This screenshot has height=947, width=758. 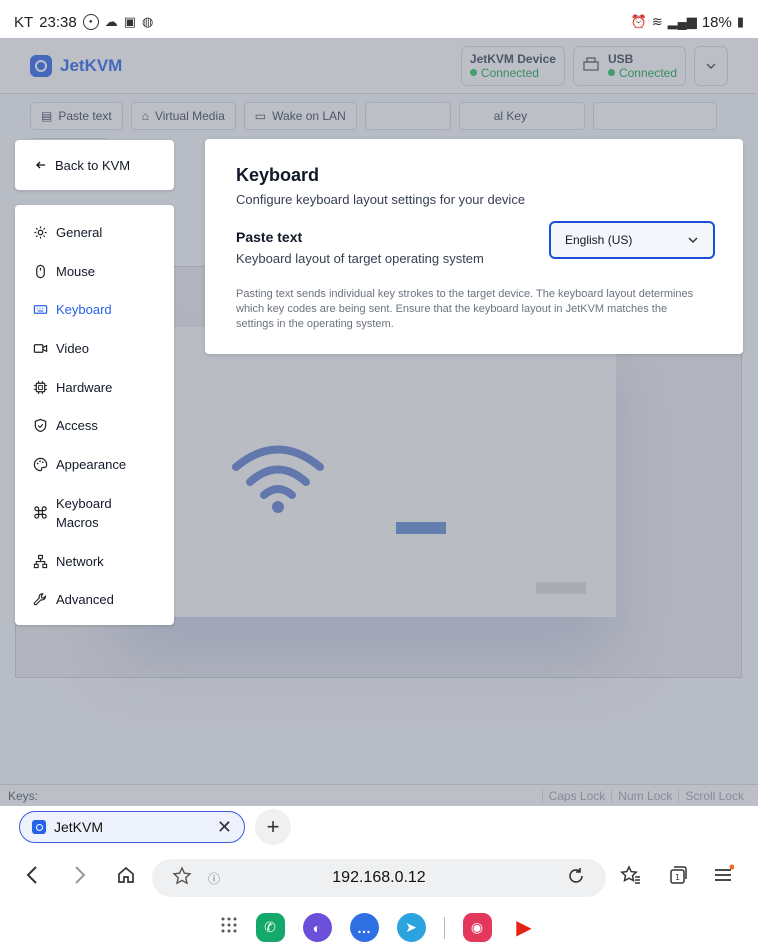 I want to click on browser-tab-strip: JetKVM ✕ +, so click(x=379, y=827).